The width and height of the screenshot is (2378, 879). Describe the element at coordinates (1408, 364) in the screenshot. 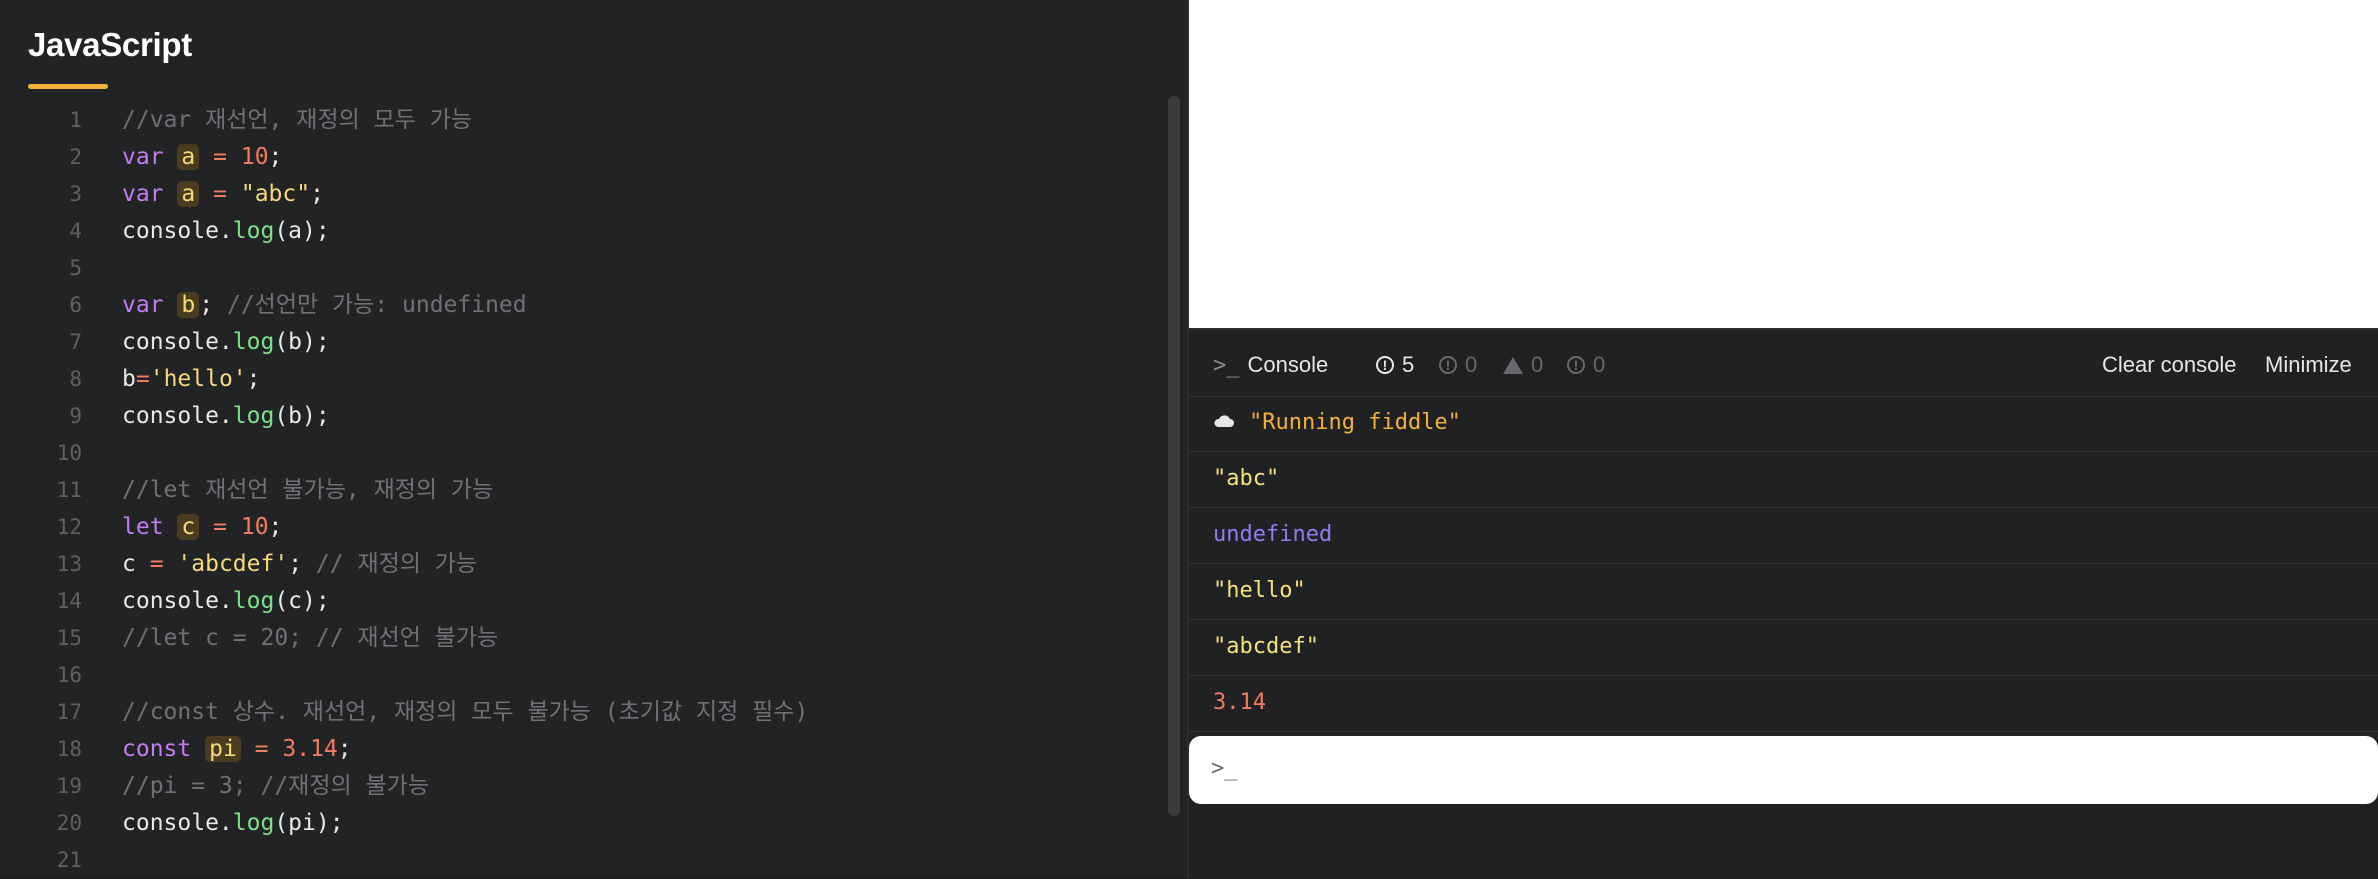

I see `log-count: 5` at that location.